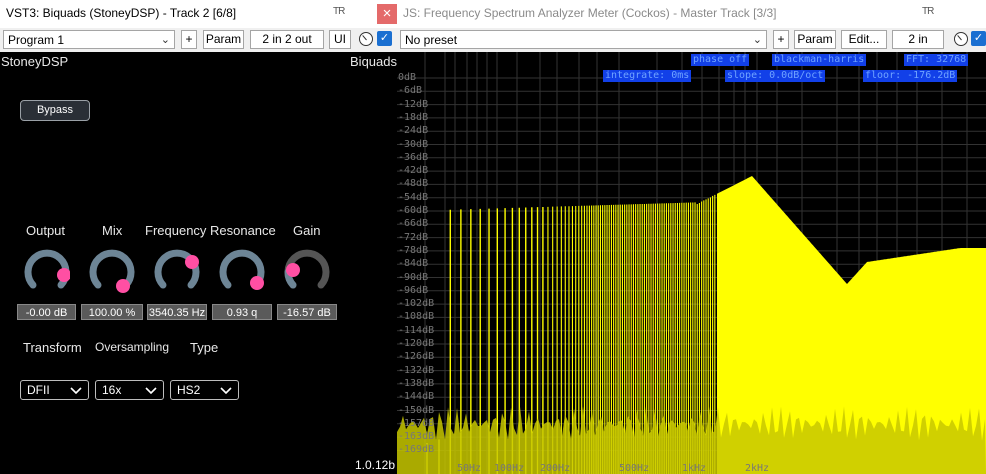 The width and height of the screenshot is (986, 474). What do you see at coordinates (307, 312) in the screenshot?
I see `gain-value: -16.57 dB` at bounding box center [307, 312].